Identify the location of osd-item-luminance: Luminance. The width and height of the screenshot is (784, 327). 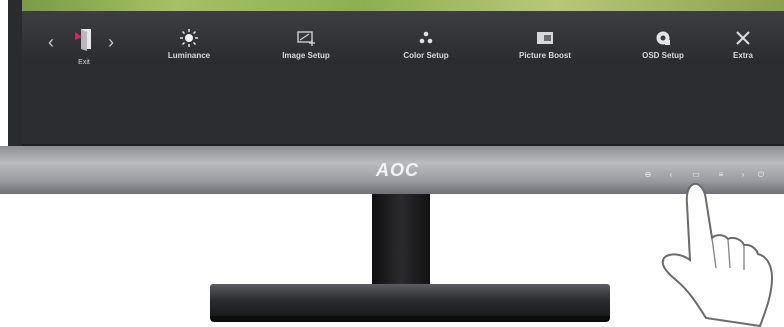
(189, 44).